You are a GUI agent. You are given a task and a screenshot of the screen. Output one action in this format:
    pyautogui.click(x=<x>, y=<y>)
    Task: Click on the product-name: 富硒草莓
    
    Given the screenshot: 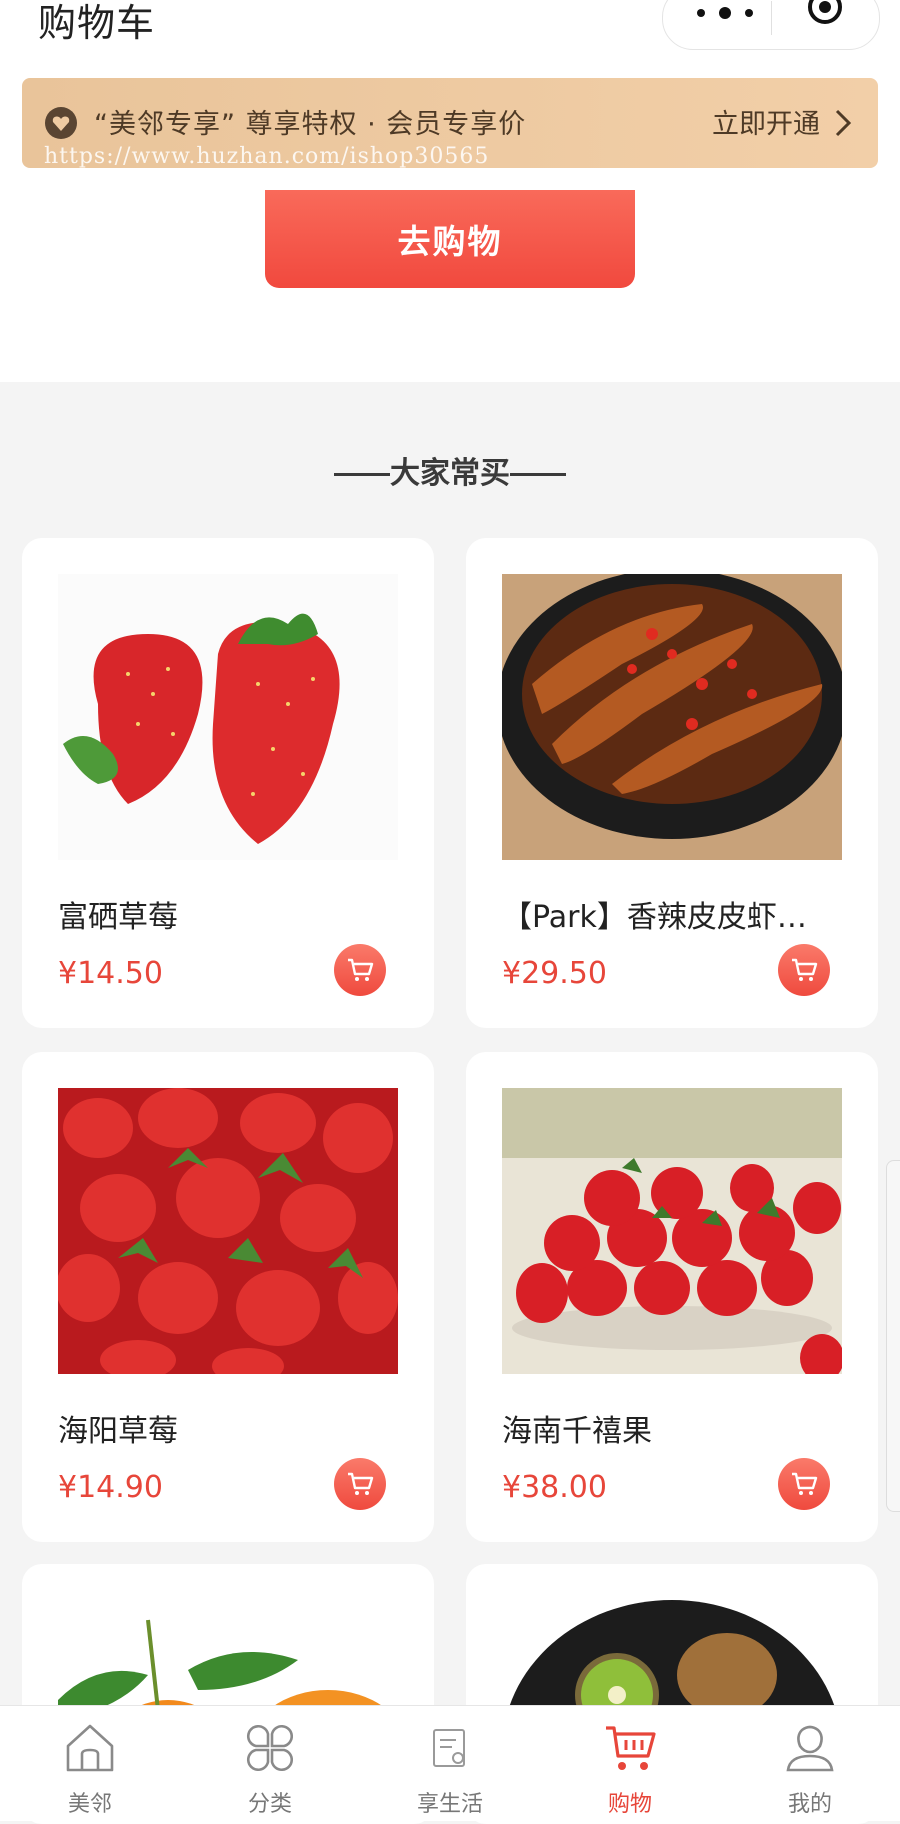 What is the action you would take?
    pyautogui.click(x=228, y=914)
    